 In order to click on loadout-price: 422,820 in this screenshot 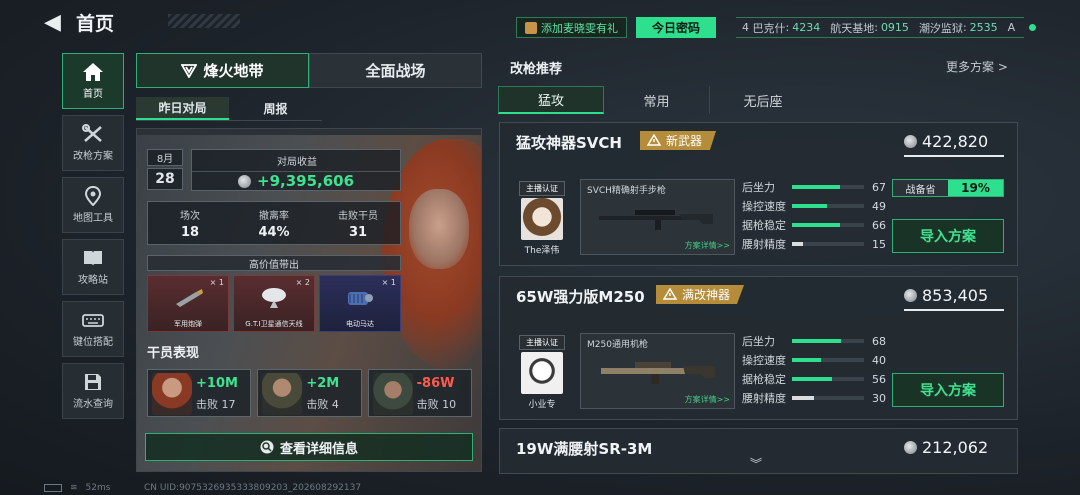, I will do `click(954, 141)`.